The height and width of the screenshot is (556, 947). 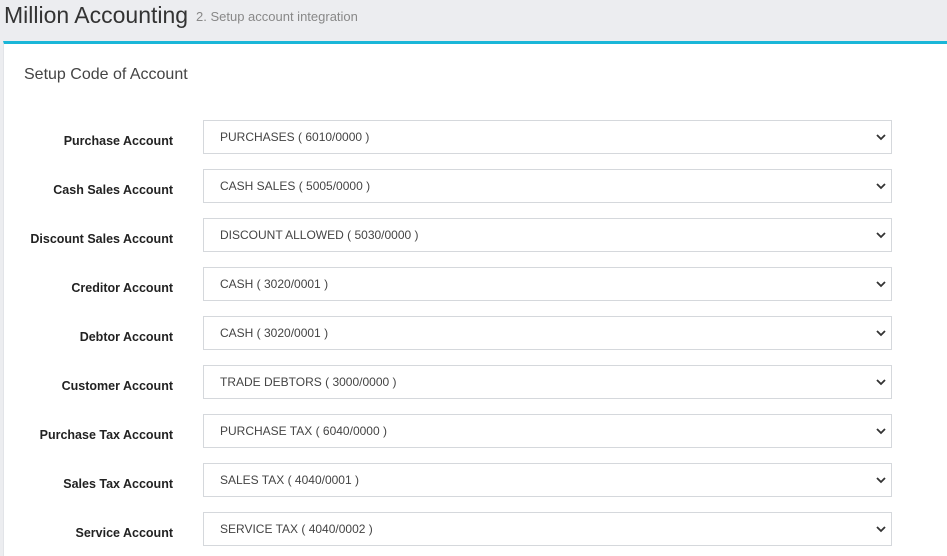 What do you see at coordinates (547, 480) in the screenshot?
I see `sales-tax-account-select: SALES TAX ( 4040/0001 )` at bounding box center [547, 480].